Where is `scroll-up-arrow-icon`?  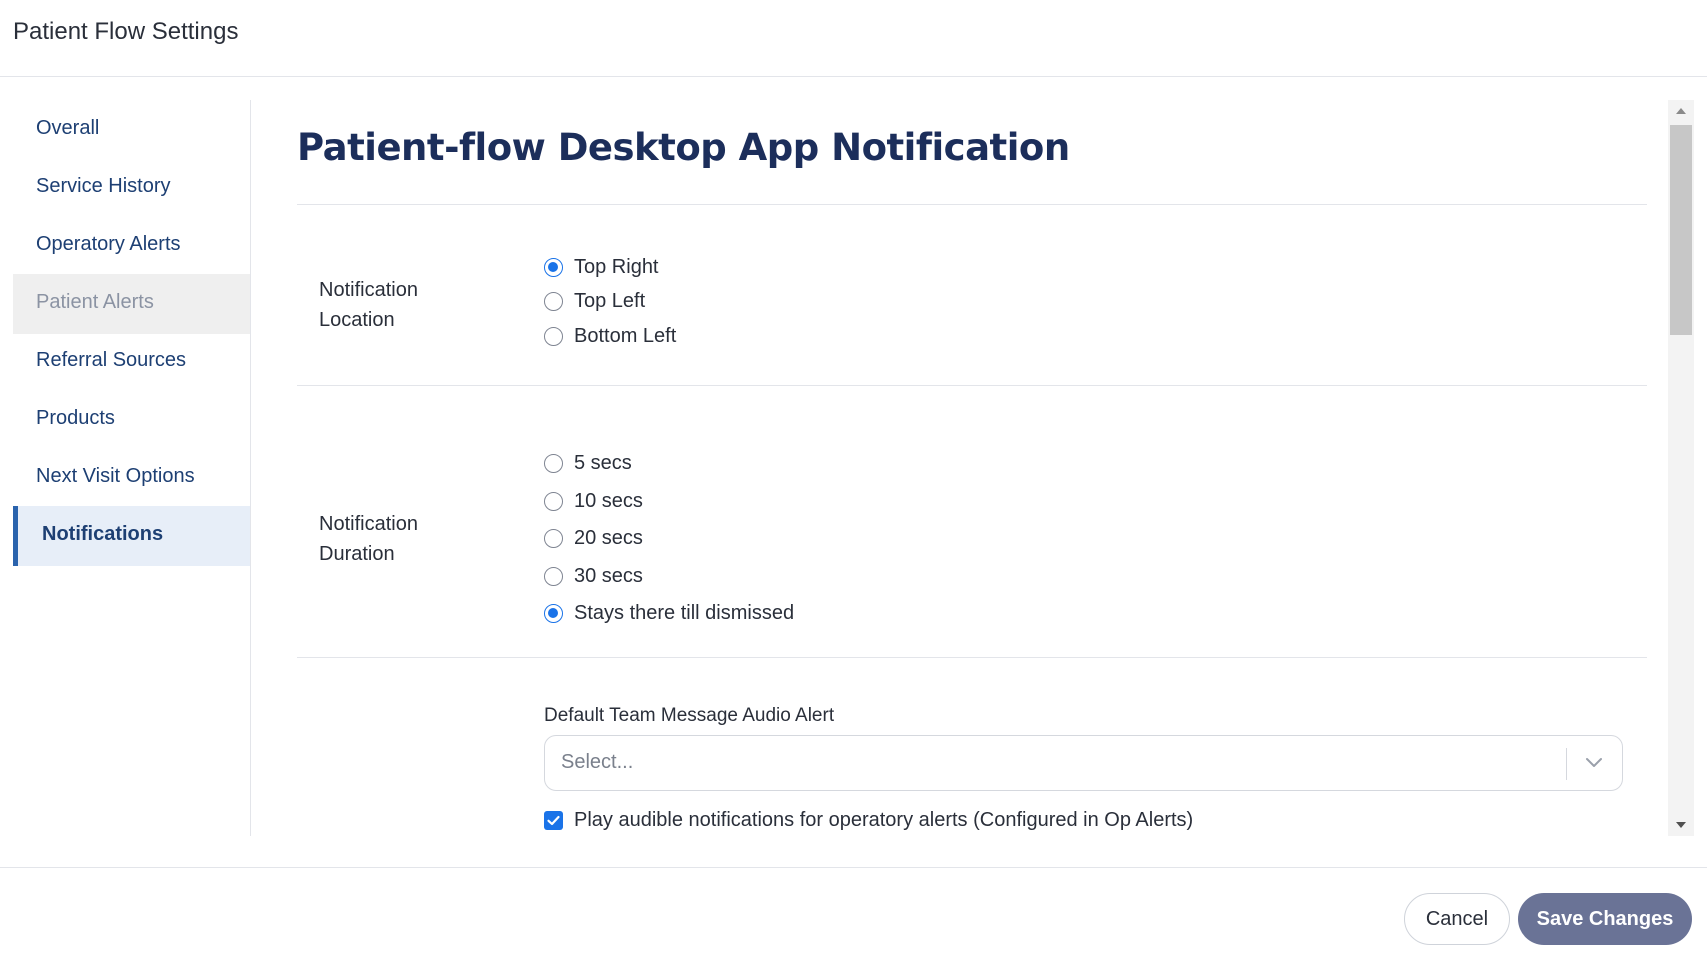
scroll-up-arrow-icon is located at coordinates (1681, 111).